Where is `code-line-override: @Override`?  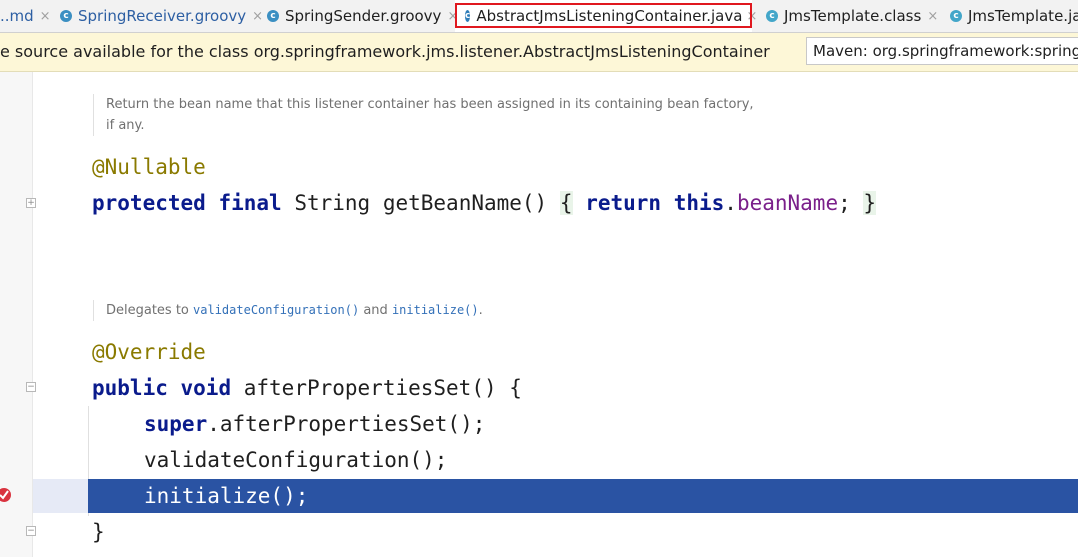
code-line-override: @Override is located at coordinates (149, 352).